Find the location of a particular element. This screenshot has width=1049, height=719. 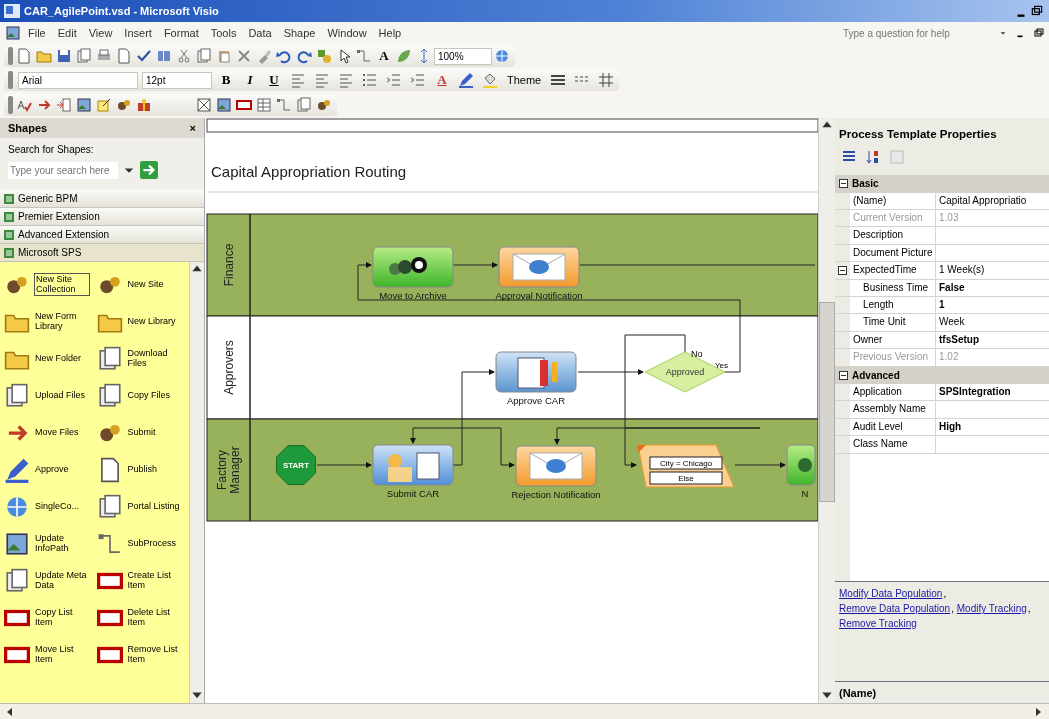

stencil-entry: Portal Listing is located at coordinates (153, 506).